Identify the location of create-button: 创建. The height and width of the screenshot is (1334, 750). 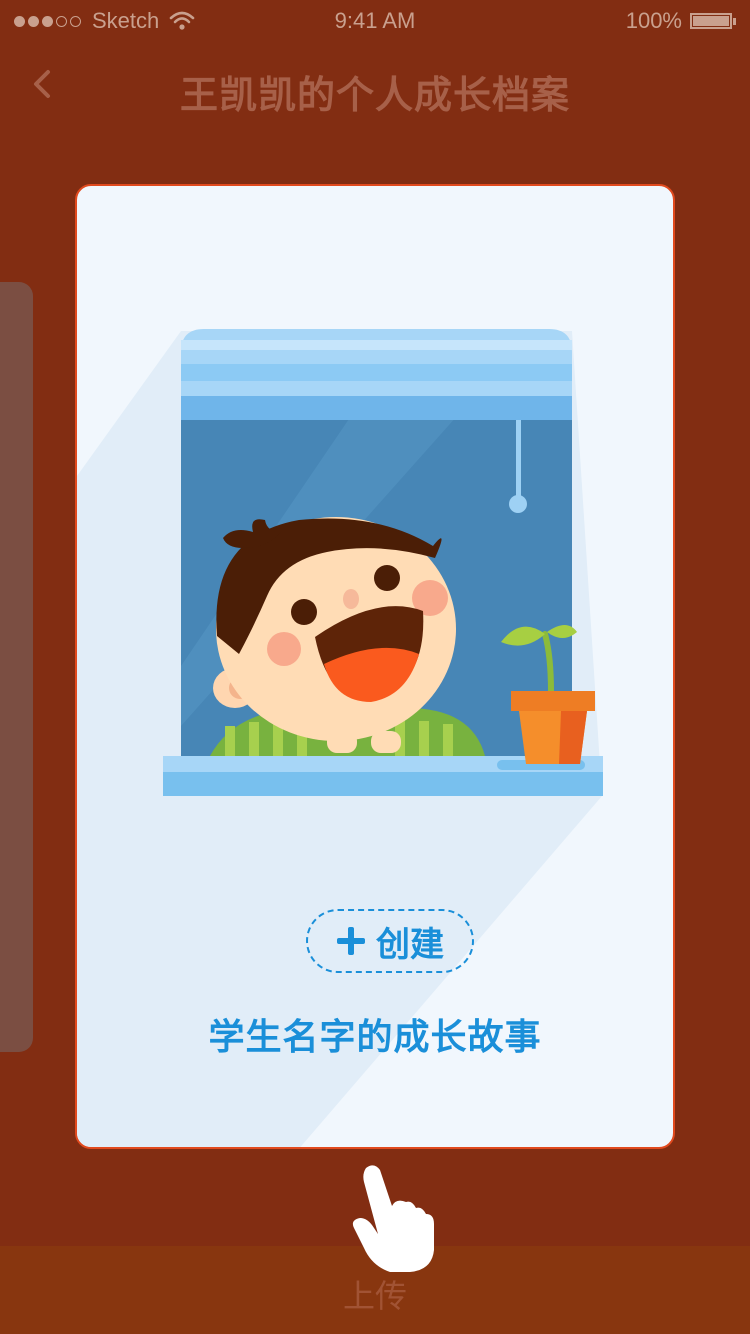
(390, 941).